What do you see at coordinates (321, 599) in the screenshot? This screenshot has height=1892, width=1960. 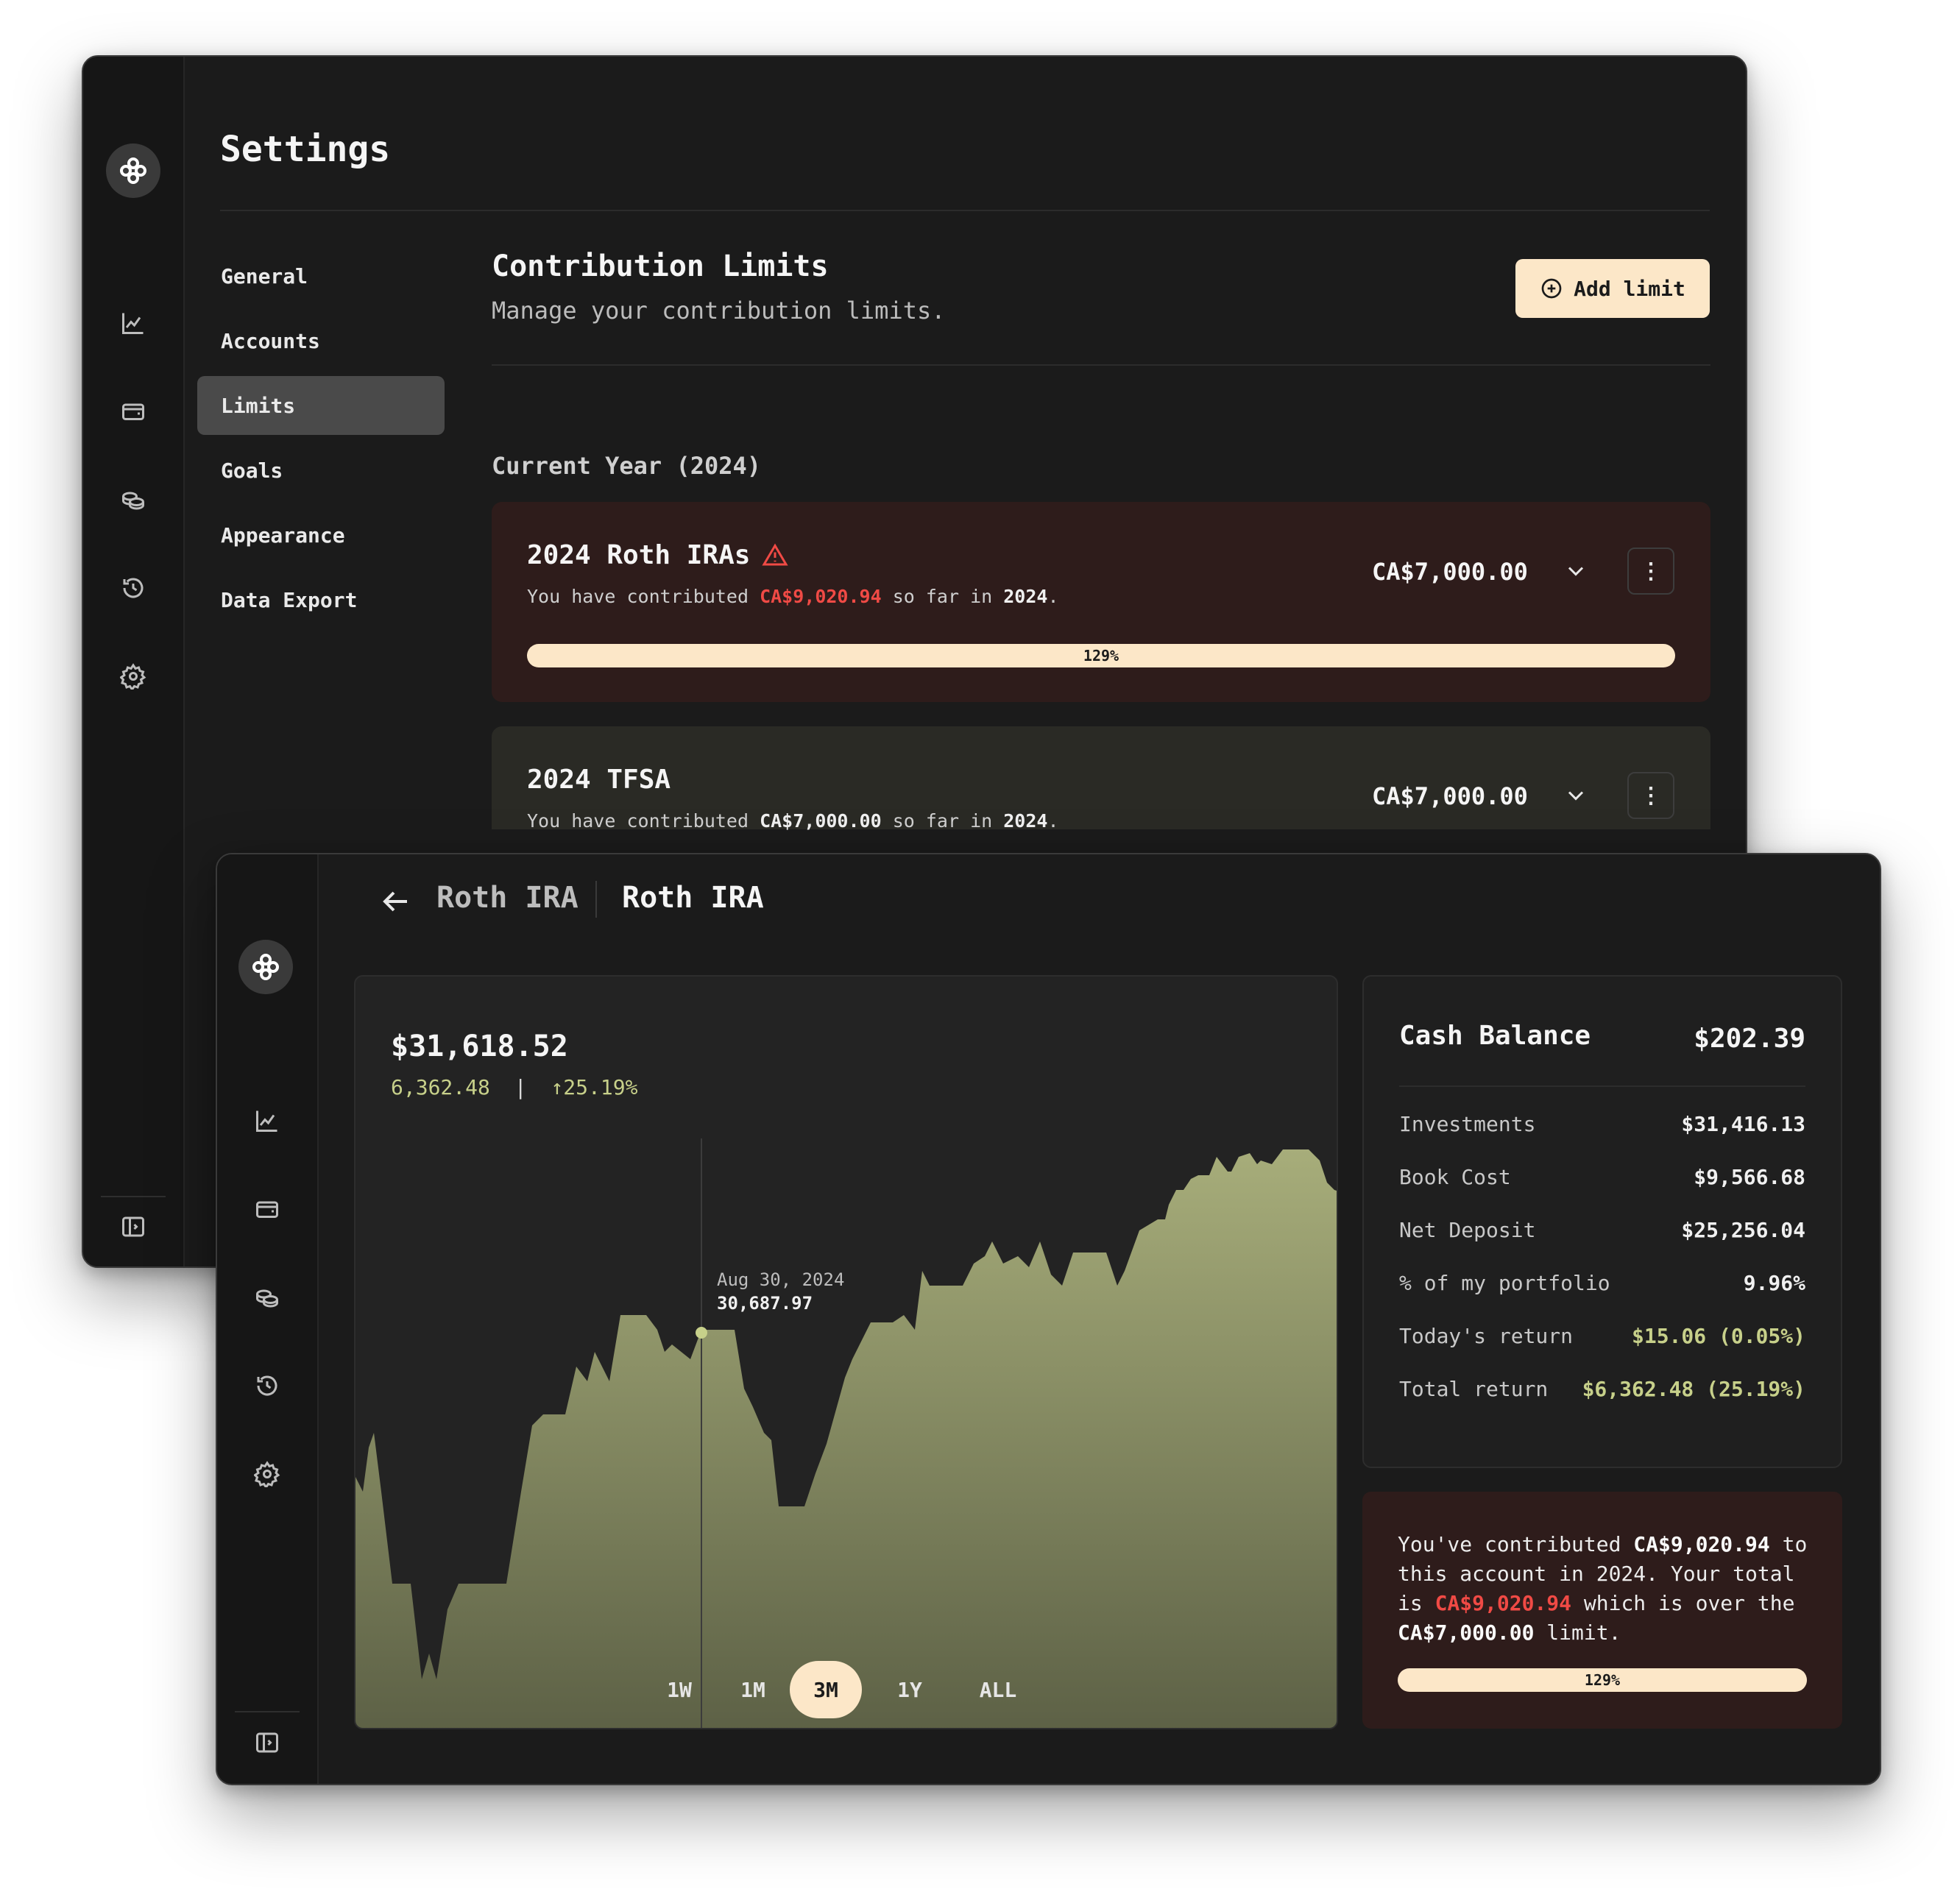 I see `nav-item-data-export: Data Export` at bounding box center [321, 599].